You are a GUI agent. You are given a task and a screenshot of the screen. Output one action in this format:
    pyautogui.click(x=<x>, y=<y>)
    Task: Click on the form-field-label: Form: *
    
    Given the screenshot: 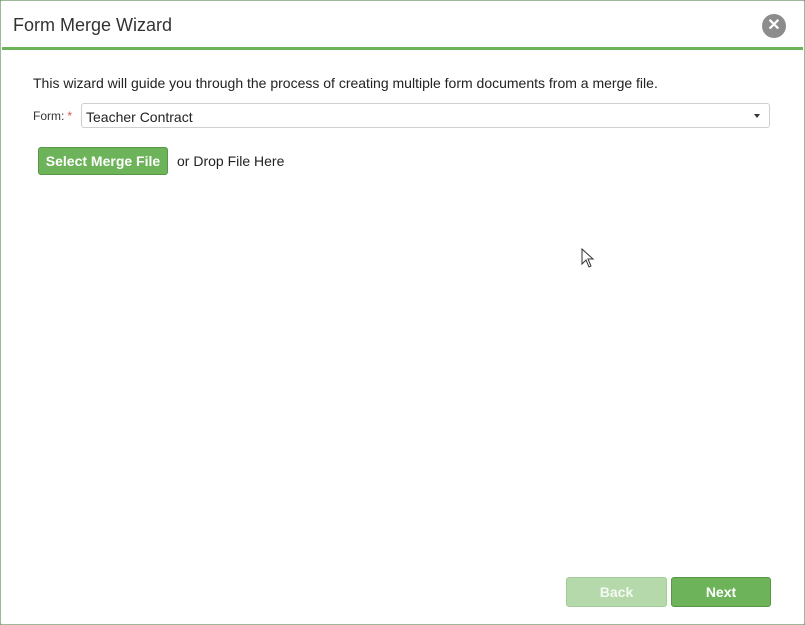 What is the action you would take?
    pyautogui.click(x=52, y=116)
    